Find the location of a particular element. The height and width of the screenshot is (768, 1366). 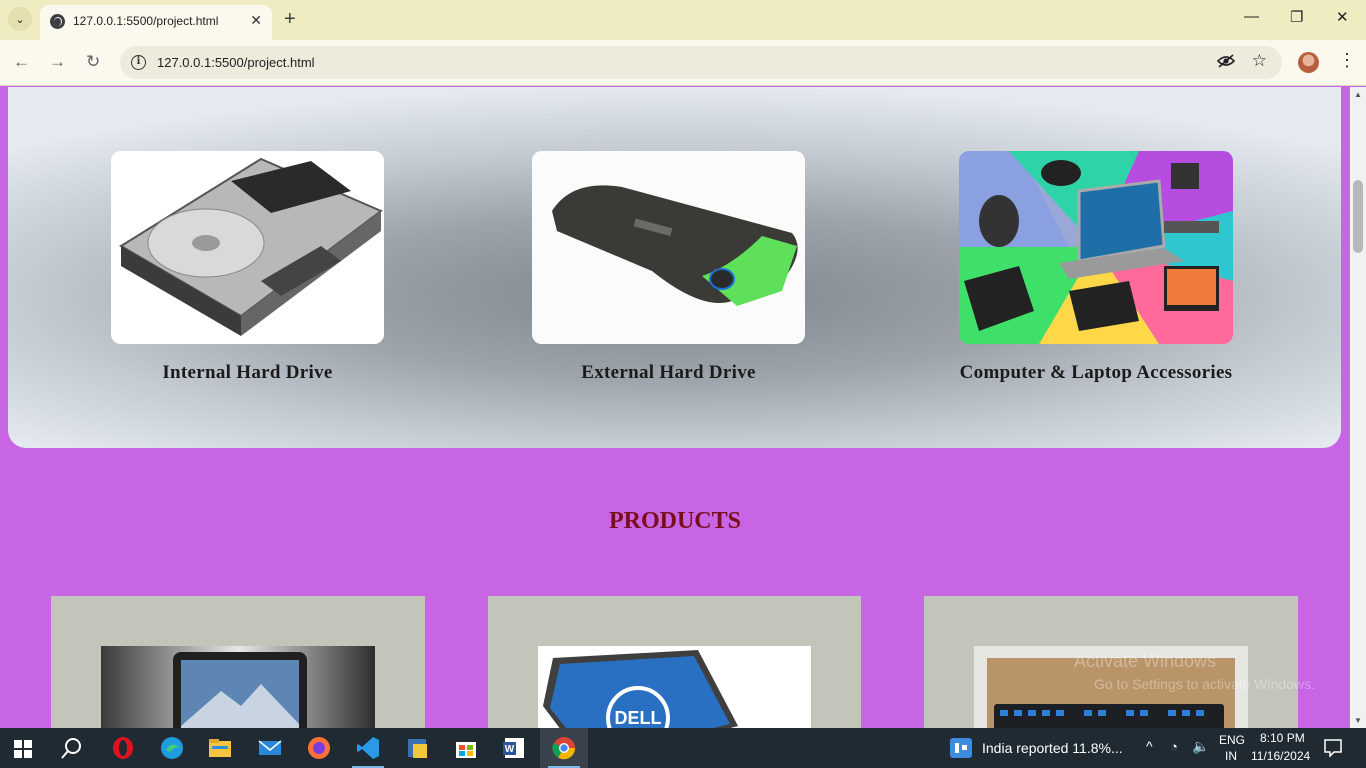

browser-toolbar: ← → ↻ i 127.0.0.1:5500/project.html ☆ ⋮ is located at coordinates (683, 63).